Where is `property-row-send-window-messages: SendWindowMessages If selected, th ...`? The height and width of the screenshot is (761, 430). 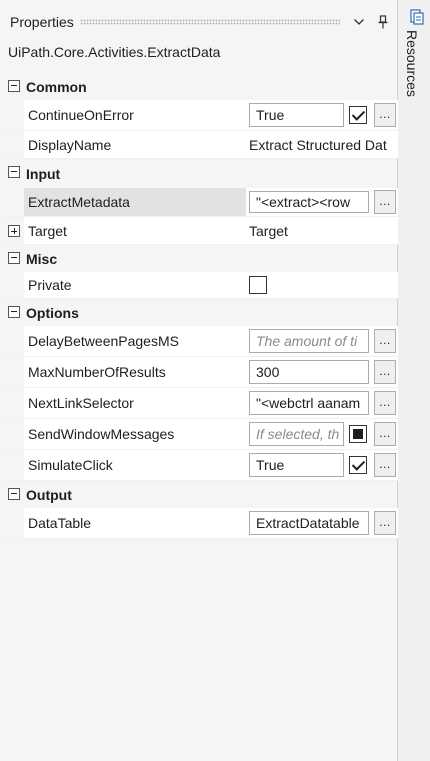 property-row-send-window-messages: SendWindowMessages If selected, th ... is located at coordinates (201, 434).